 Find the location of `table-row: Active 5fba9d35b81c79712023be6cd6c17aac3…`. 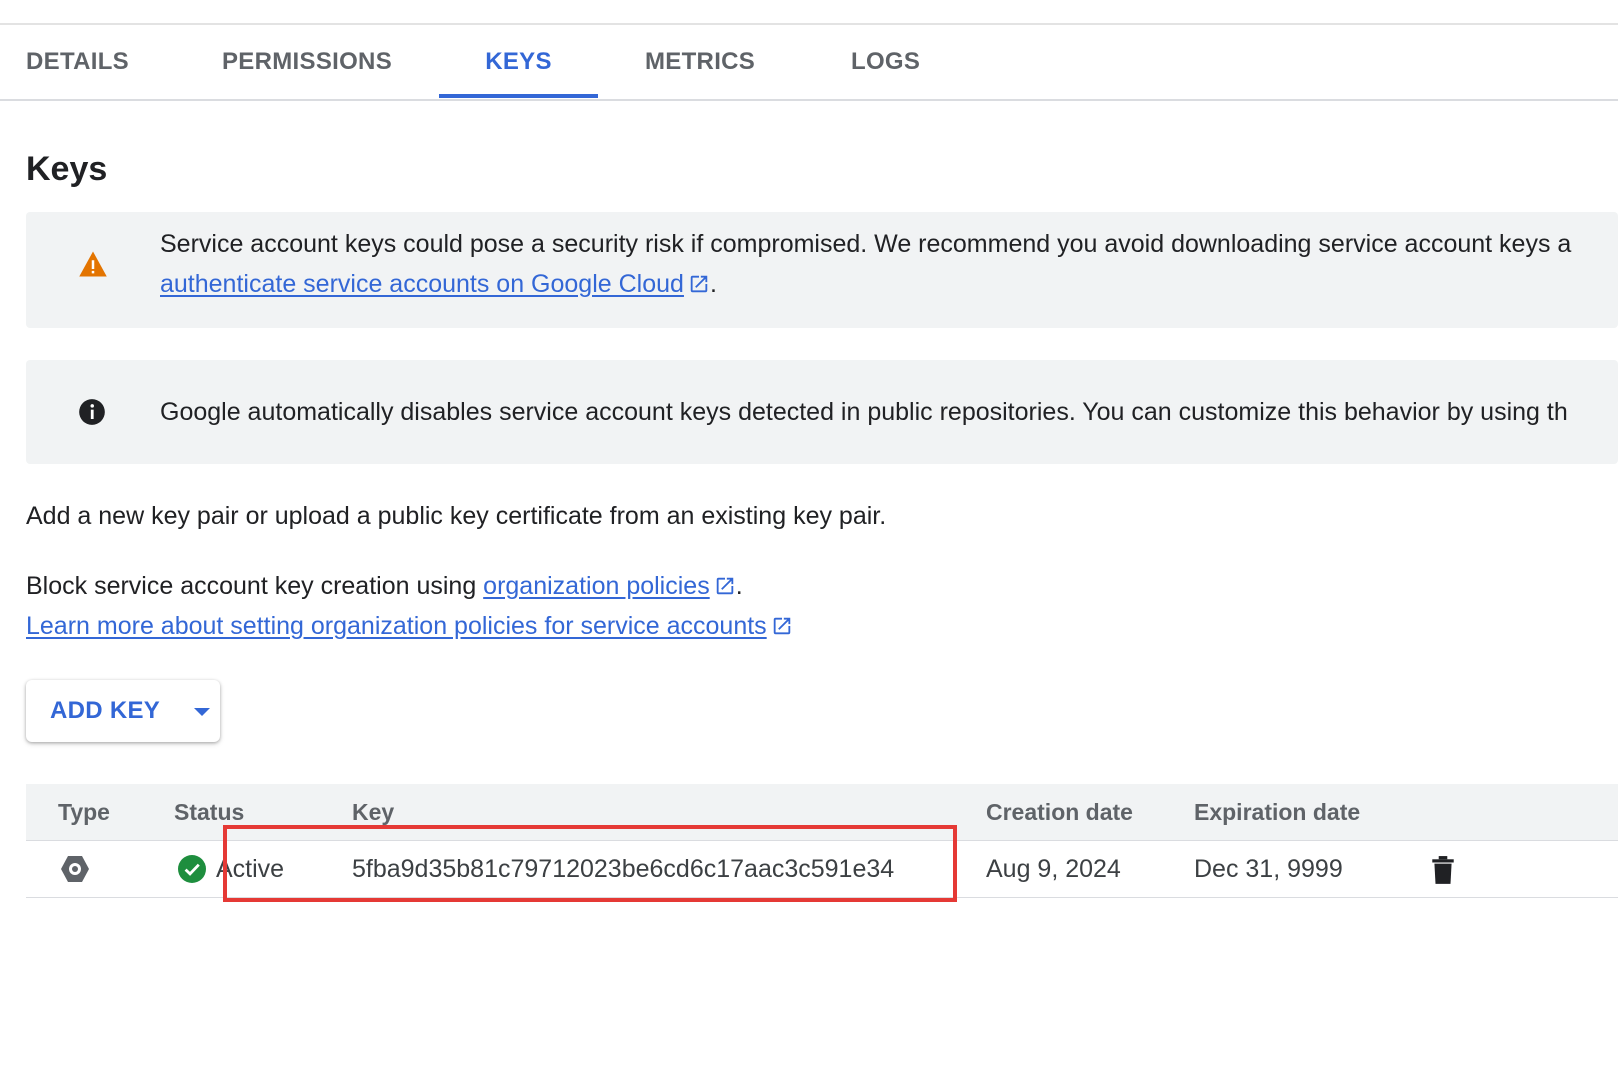

table-row: Active 5fba9d35b81c79712023be6cd6c17aac3… is located at coordinates (822, 869).